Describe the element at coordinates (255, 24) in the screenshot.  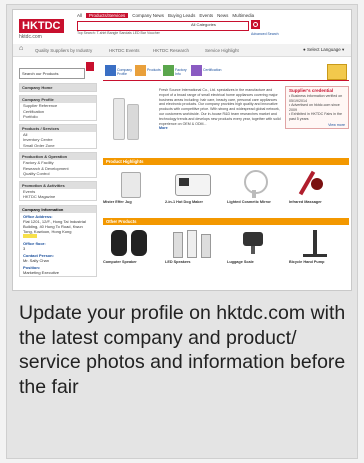
I see `search-button` at that location.